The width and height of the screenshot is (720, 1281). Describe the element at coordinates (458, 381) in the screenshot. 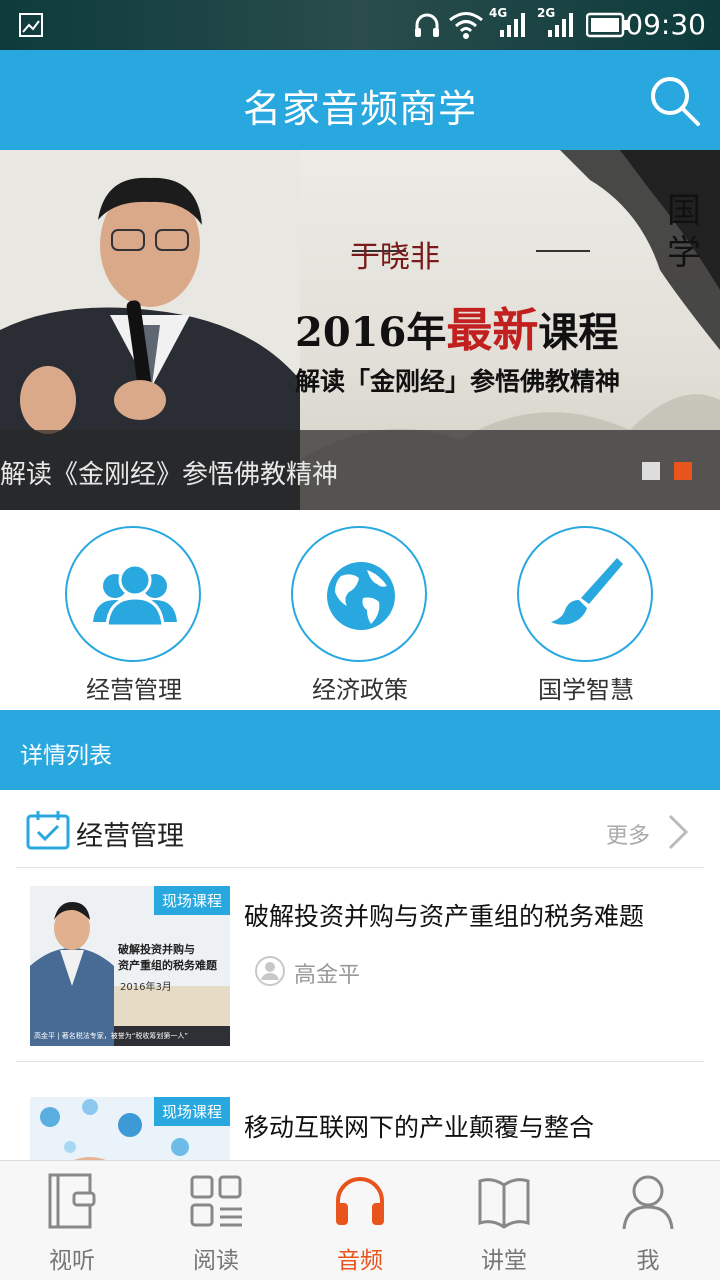

I see `banner-subtitle: 解读「金刚经」参悟佛教精神` at that location.